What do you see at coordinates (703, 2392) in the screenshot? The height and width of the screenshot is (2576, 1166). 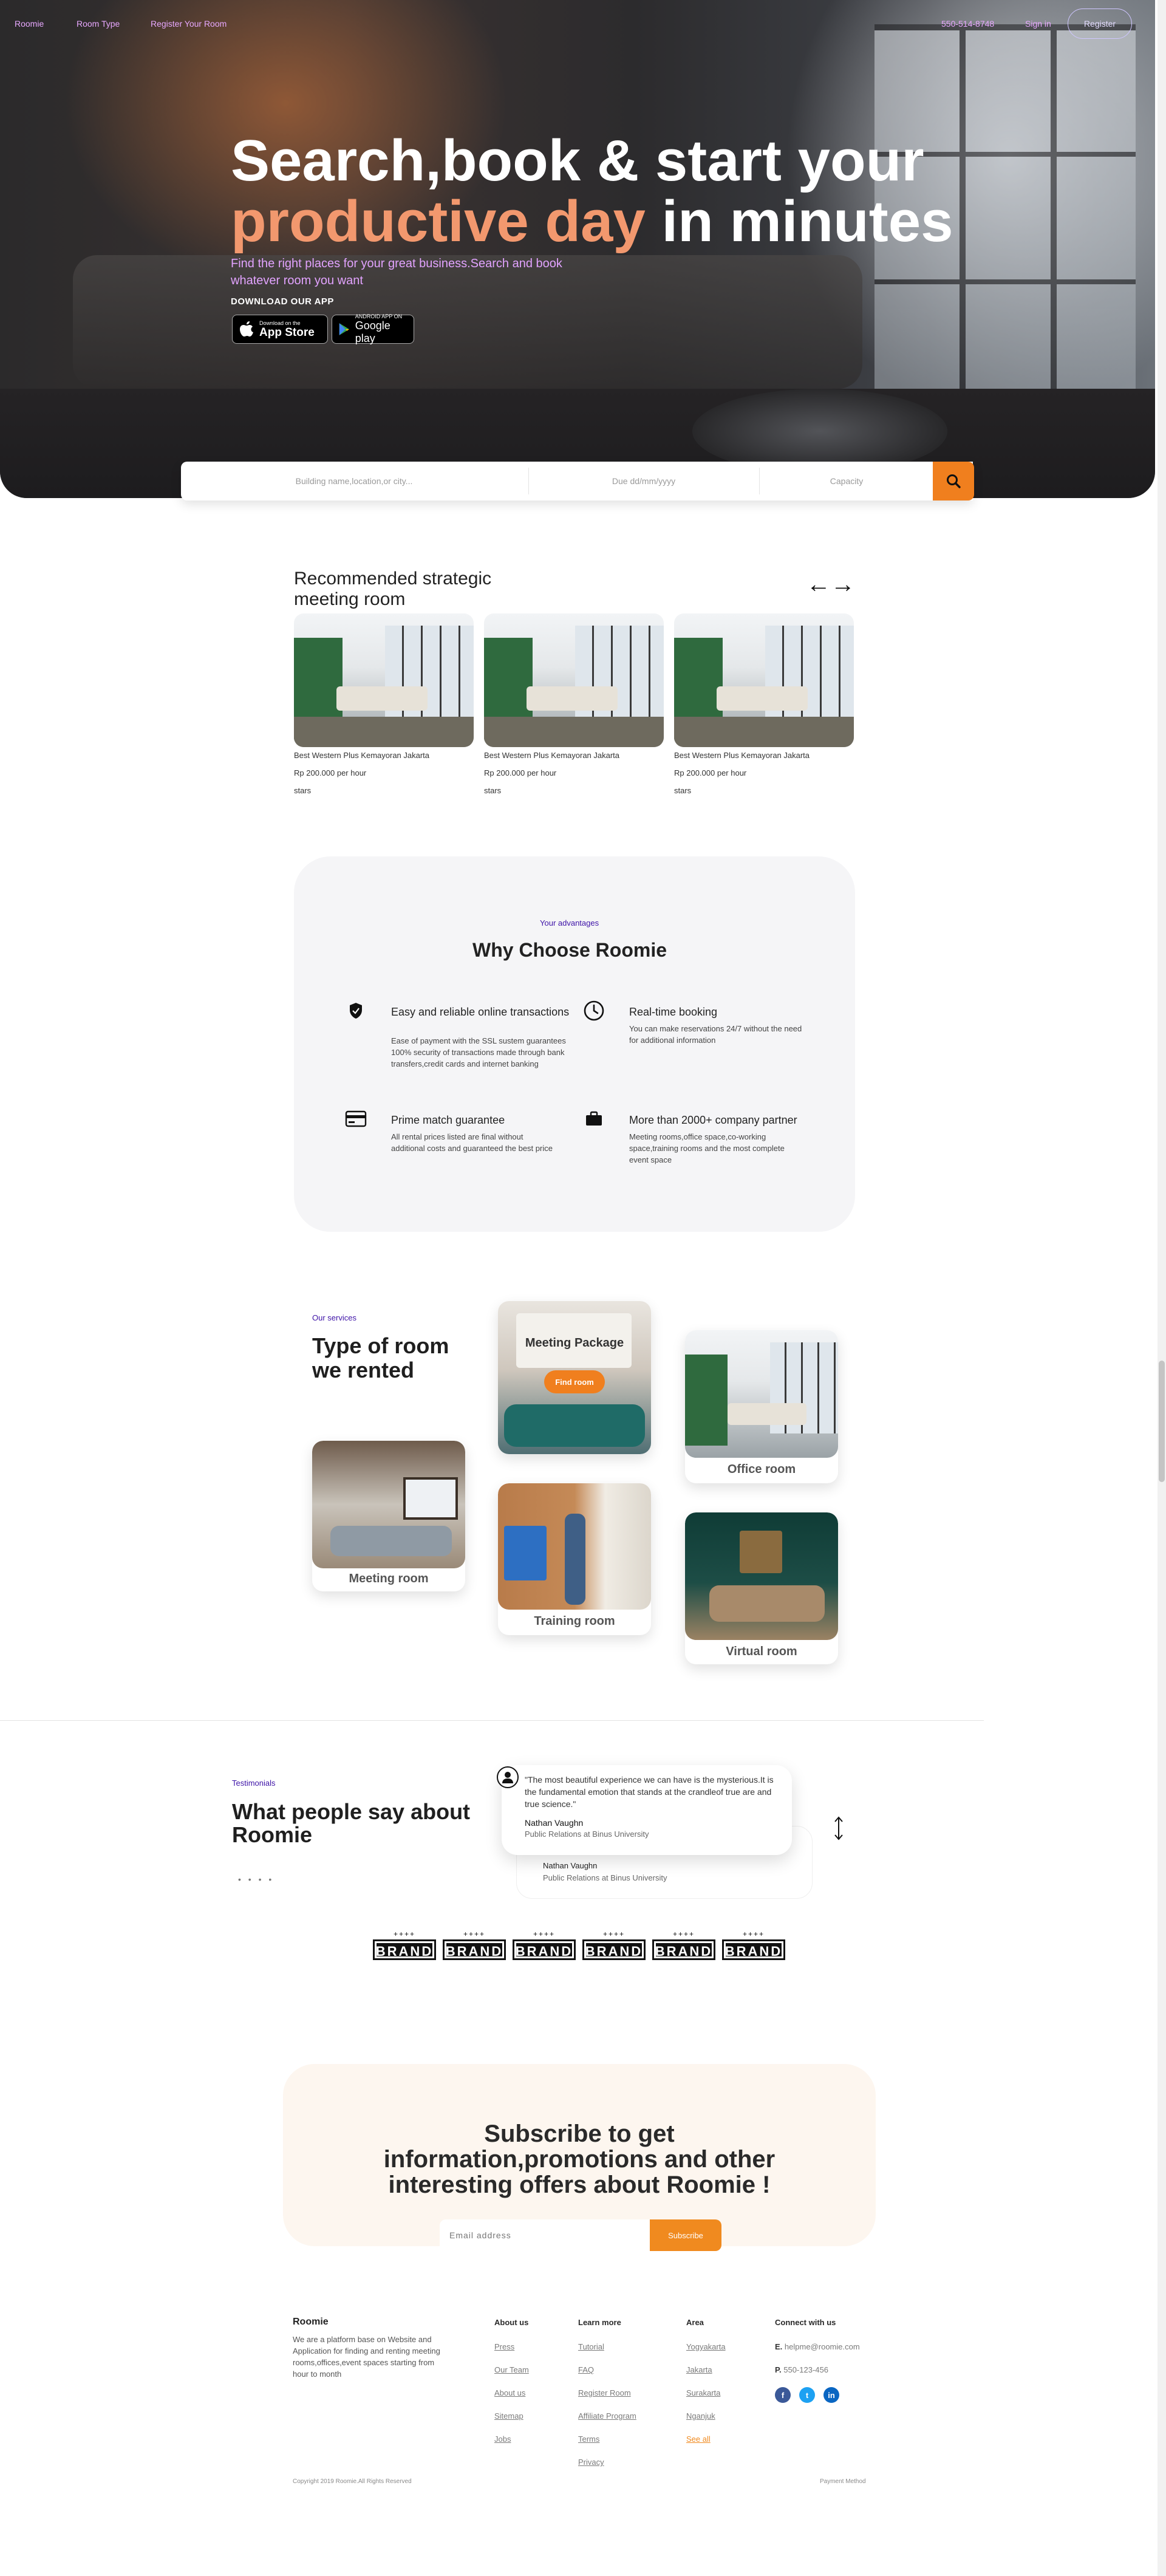 I see `footer-link: Surakarta` at bounding box center [703, 2392].